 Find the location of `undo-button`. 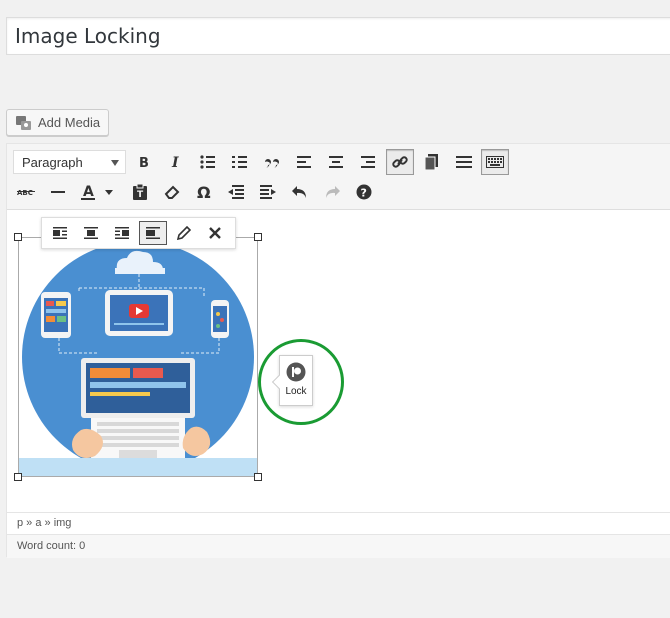

undo-button is located at coordinates (300, 192).